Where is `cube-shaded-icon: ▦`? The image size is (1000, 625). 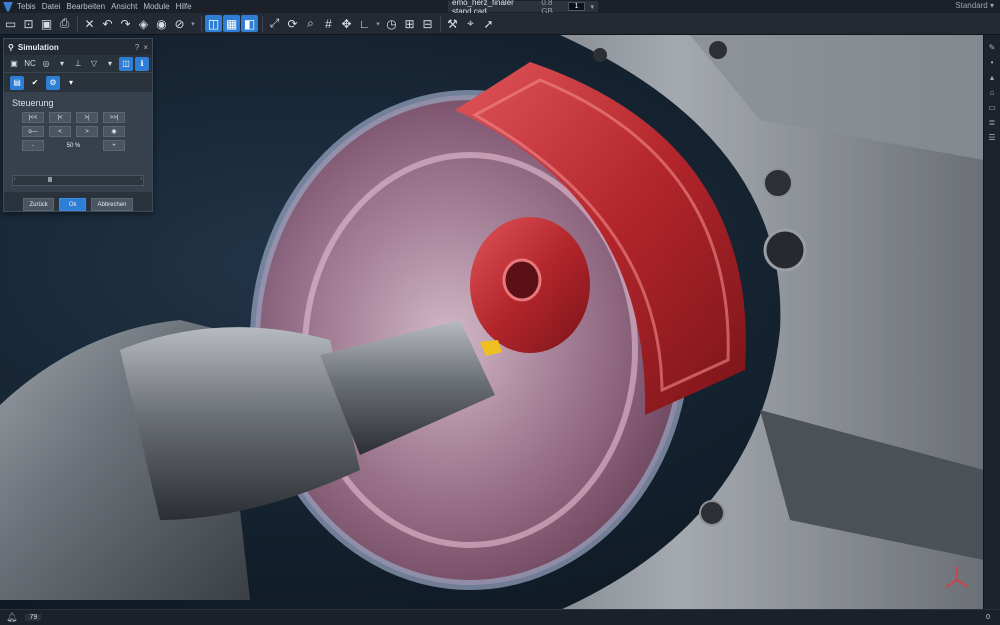 cube-shaded-icon: ▦ is located at coordinates (231, 23).